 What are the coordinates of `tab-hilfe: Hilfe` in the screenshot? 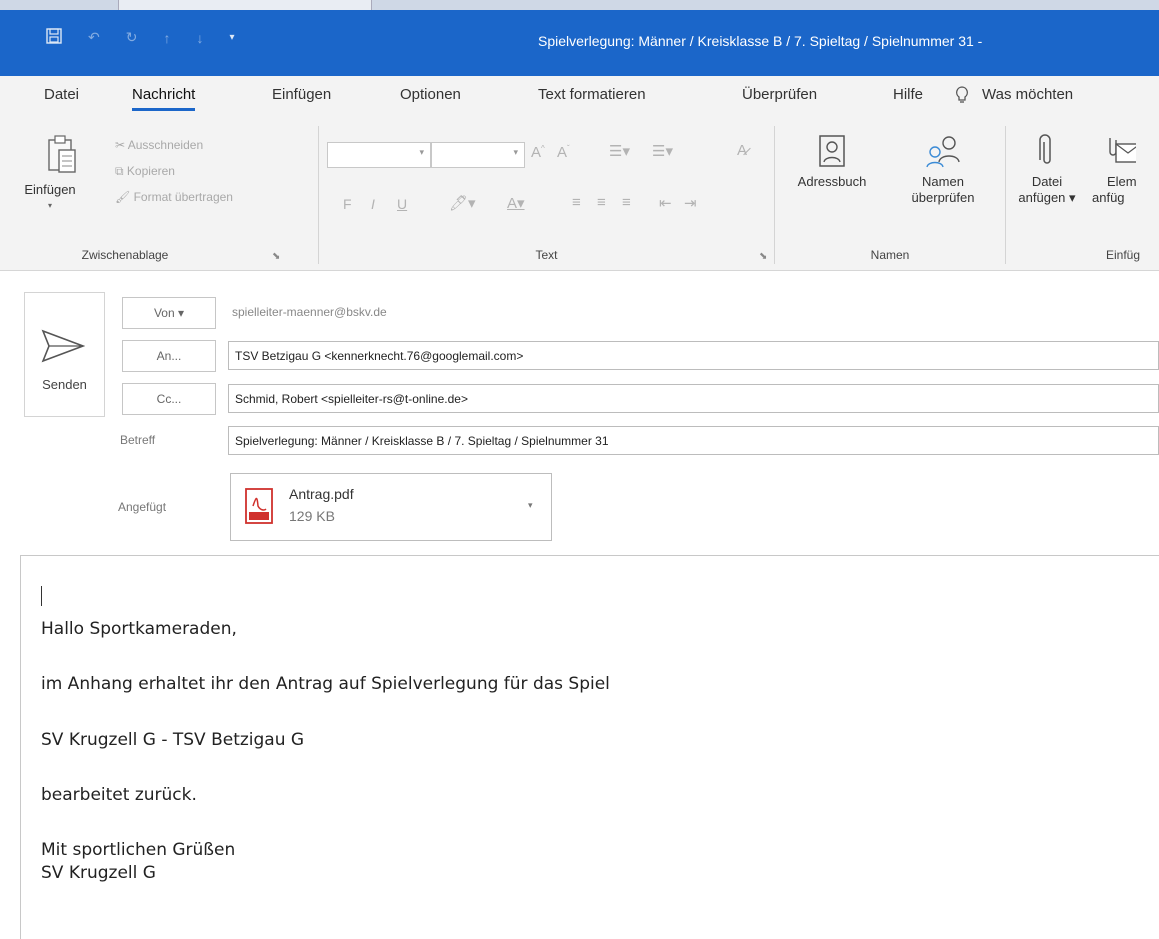 It's located at (908, 94).